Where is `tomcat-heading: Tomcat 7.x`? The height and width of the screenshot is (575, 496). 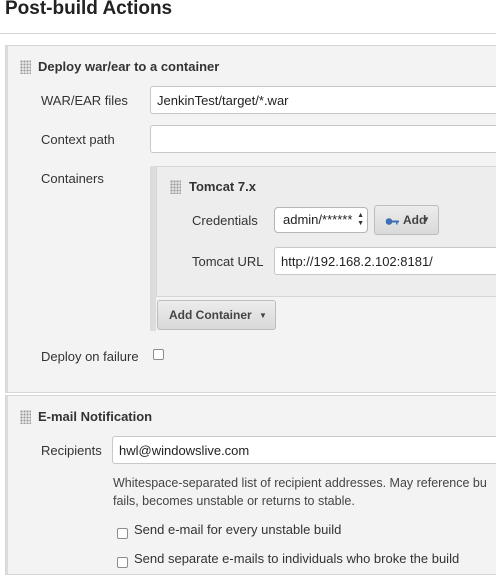 tomcat-heading: Tomcat 7.x is located at coordinates (222, 186).